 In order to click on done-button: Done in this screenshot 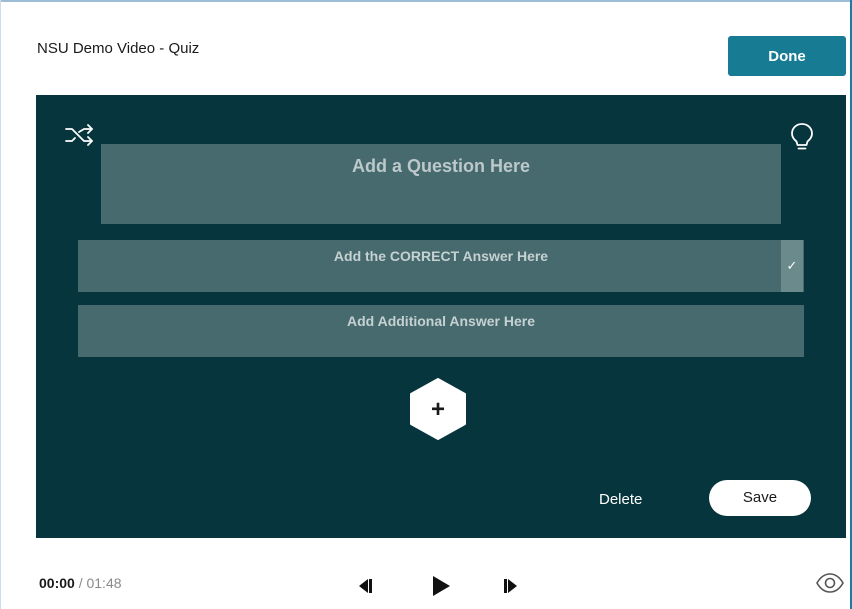, I will do `click(787, 56)`.